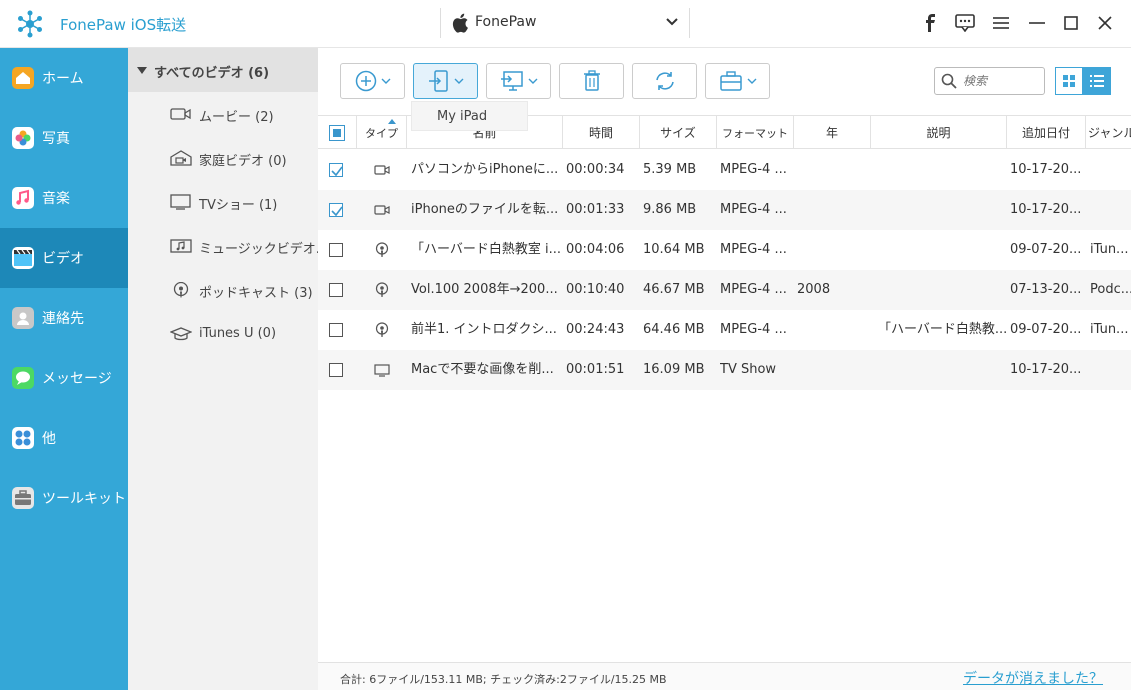 The height and width of the screenshot is (690, 1131). Describe the element at coordinates (518, 81) in the screenshot. I see `export-to-pc-button` at that location.